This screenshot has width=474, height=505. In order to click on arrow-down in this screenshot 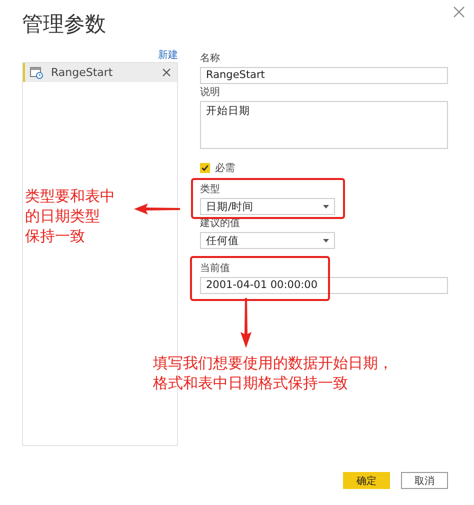, I will do `click(246, 323)`.